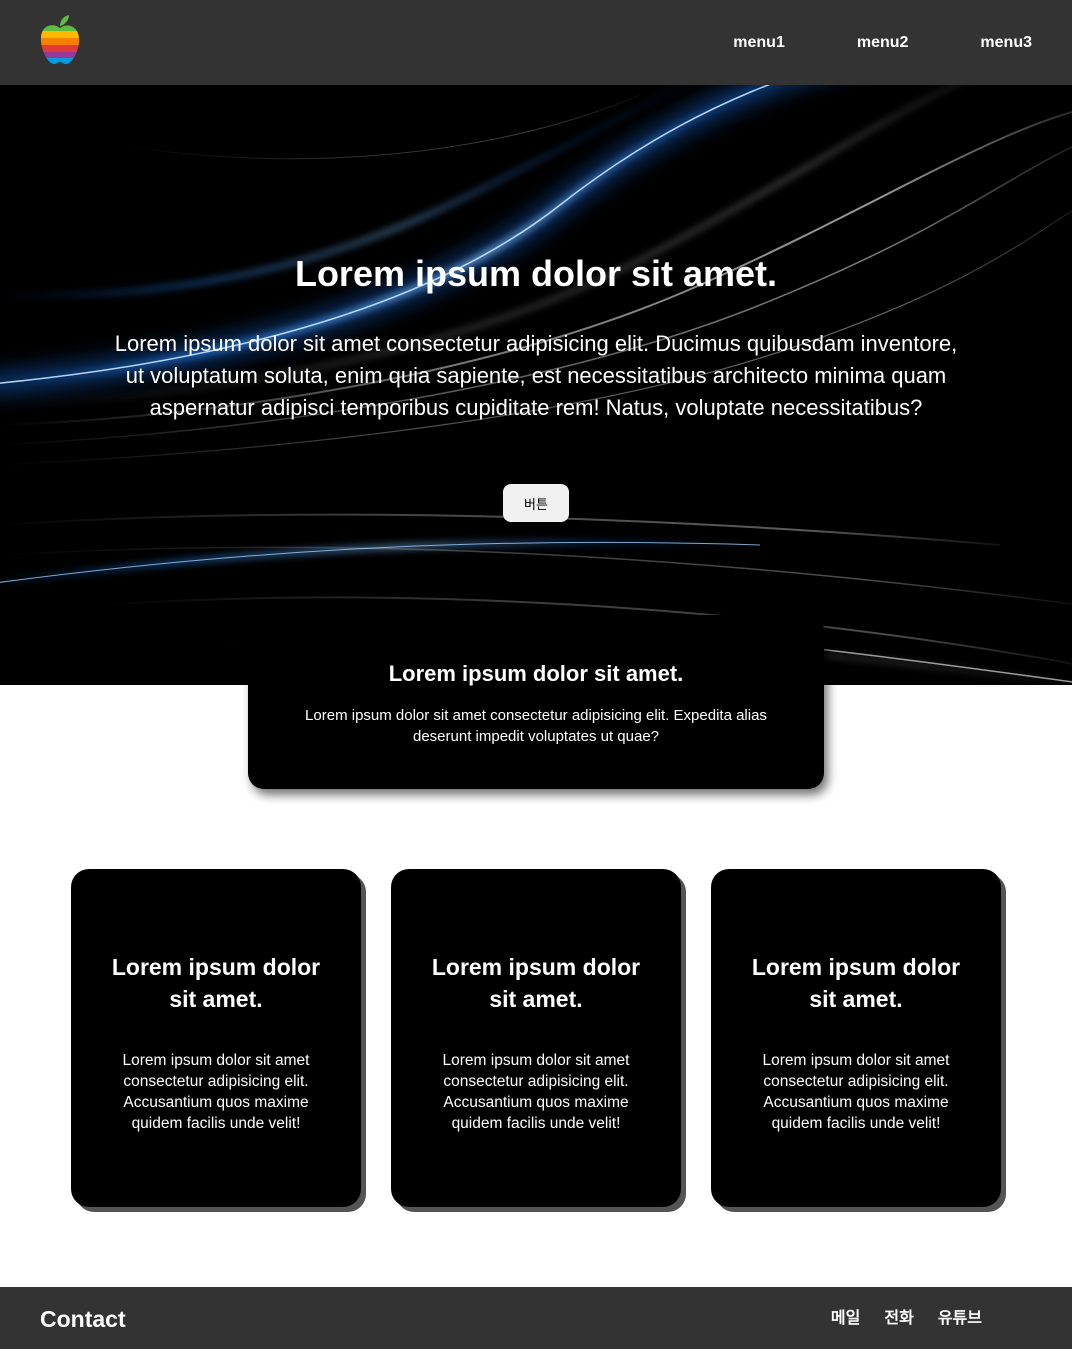  I want to click on site-footer: Contact 메일 전화 유튜브, so click(536, 1318).